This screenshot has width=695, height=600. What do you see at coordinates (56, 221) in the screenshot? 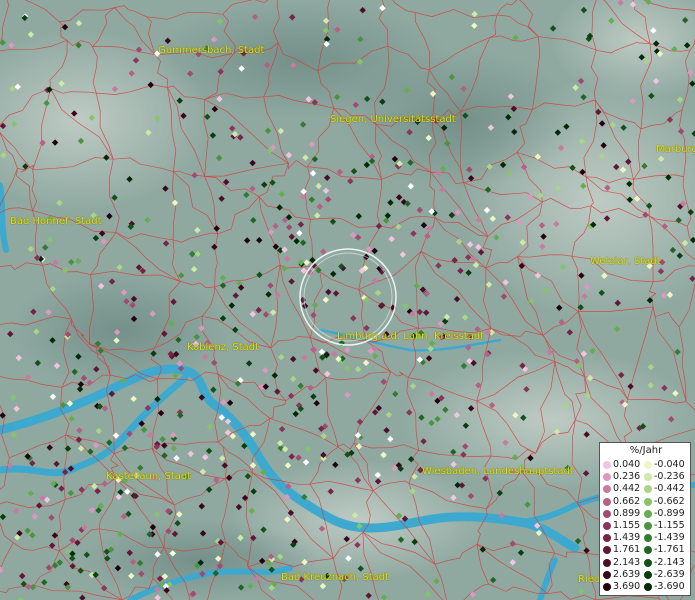
I see `city-label-bad-honnef: Bad Honnef, Stadt` at bounding box center [56, 221].